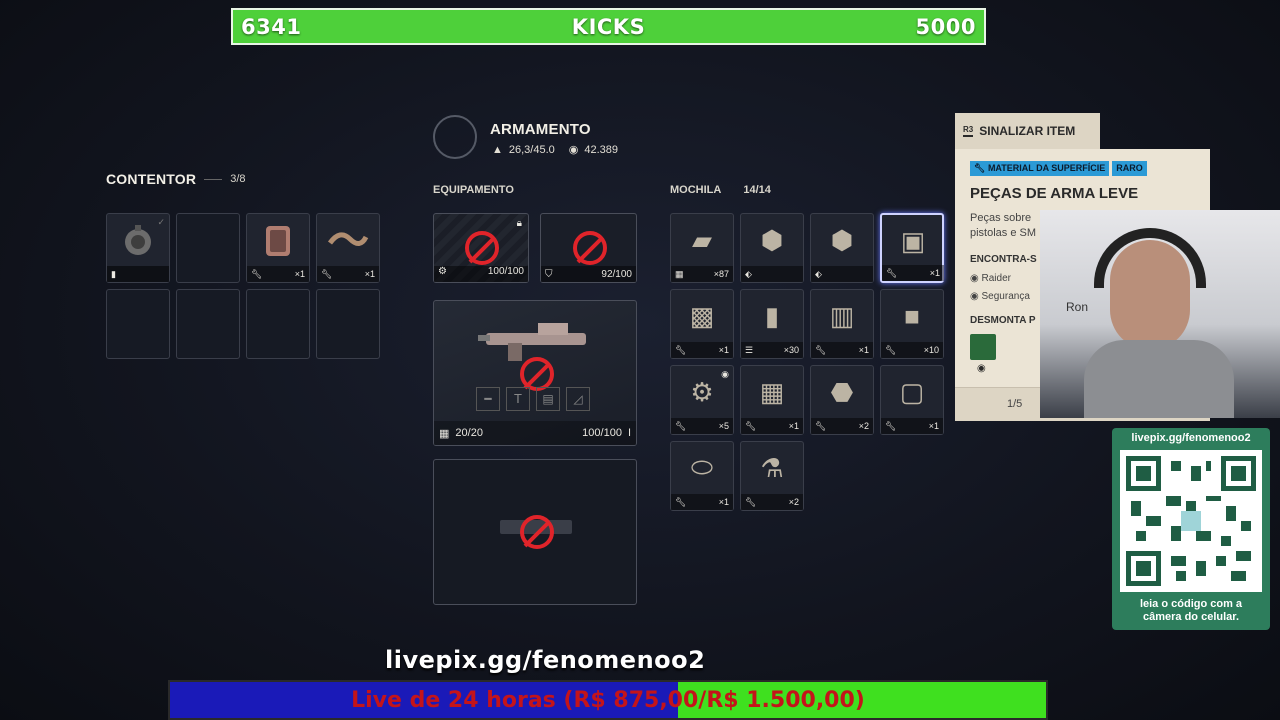  What do you see at coordinates (720, 190) in the screenshot?
I see `backpack-header: MOCHILA 14/14` at bounding box center [720, 190].